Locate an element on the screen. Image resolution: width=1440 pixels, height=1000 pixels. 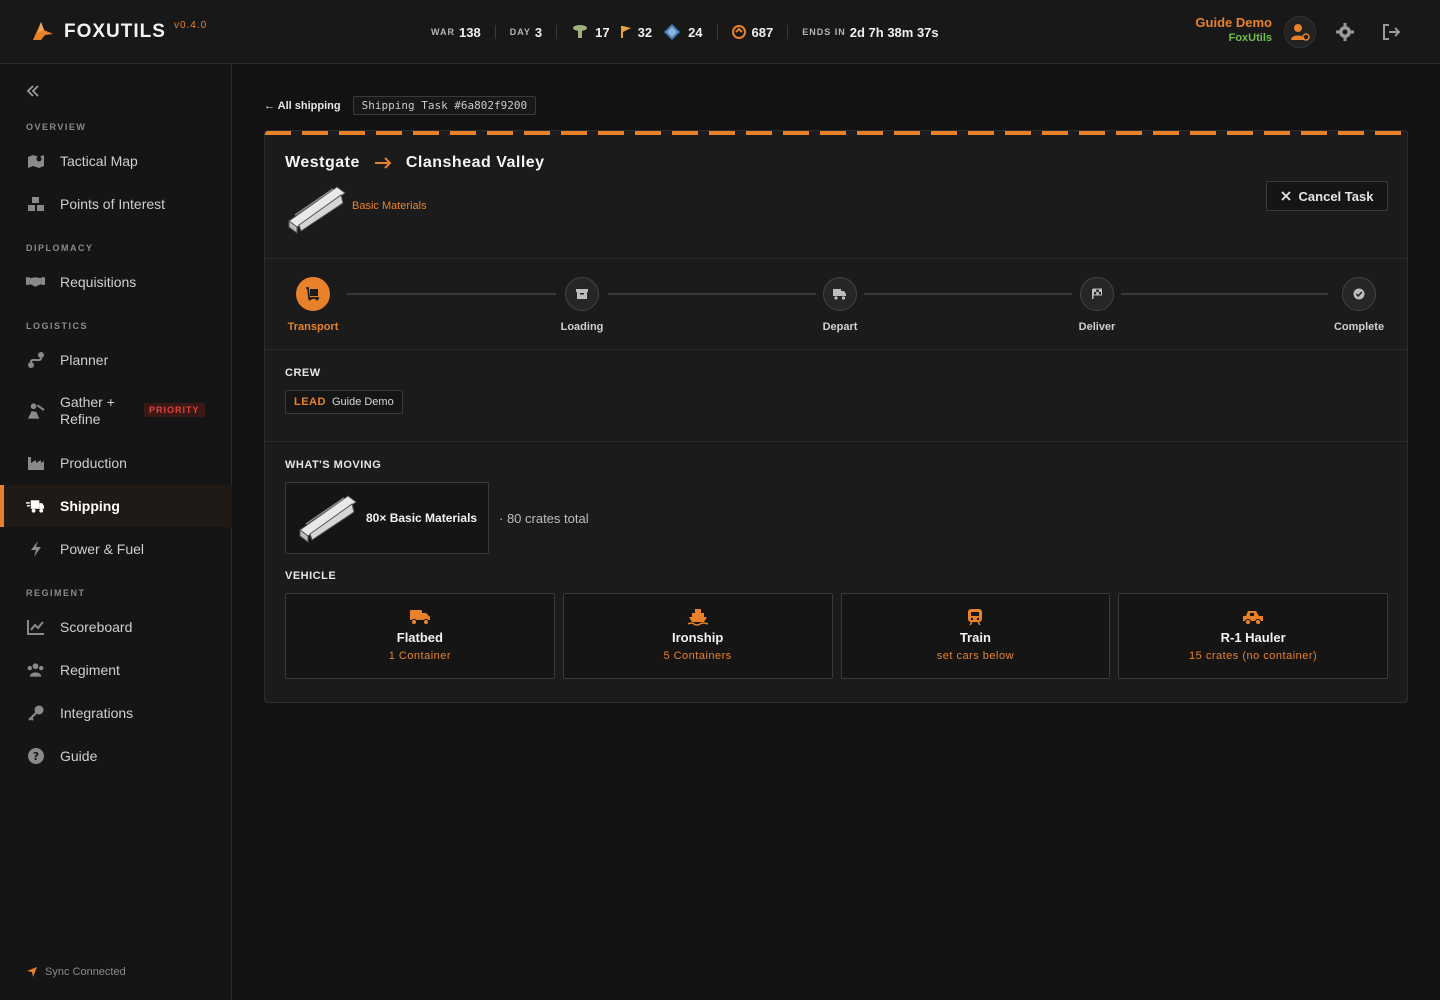
warden-crest-icon is located at coordinates (672, 32).